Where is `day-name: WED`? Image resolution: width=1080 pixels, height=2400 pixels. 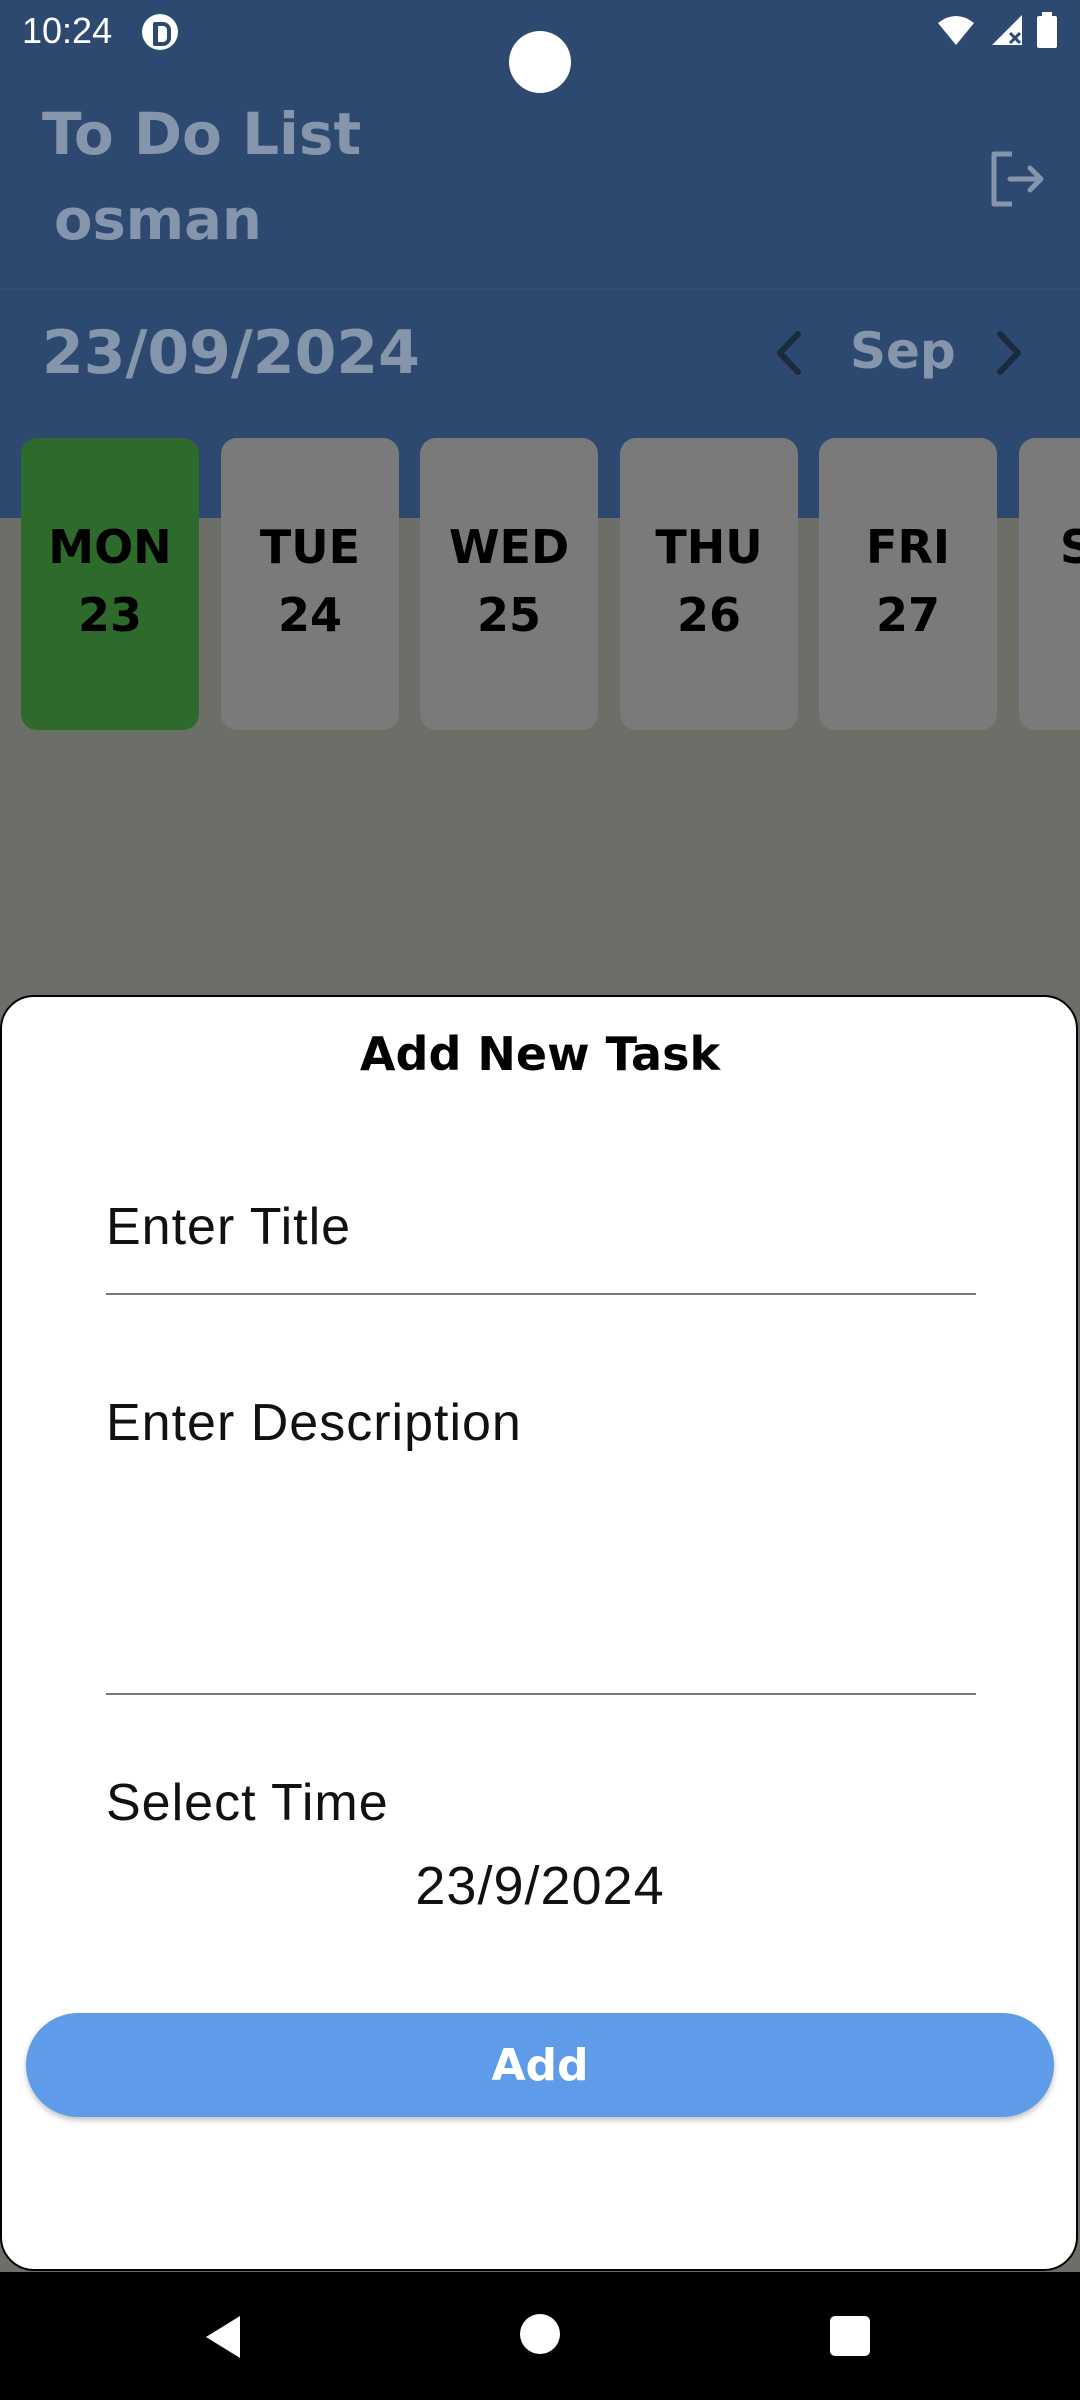 day-name: WED is located at coordinates (509, 547).